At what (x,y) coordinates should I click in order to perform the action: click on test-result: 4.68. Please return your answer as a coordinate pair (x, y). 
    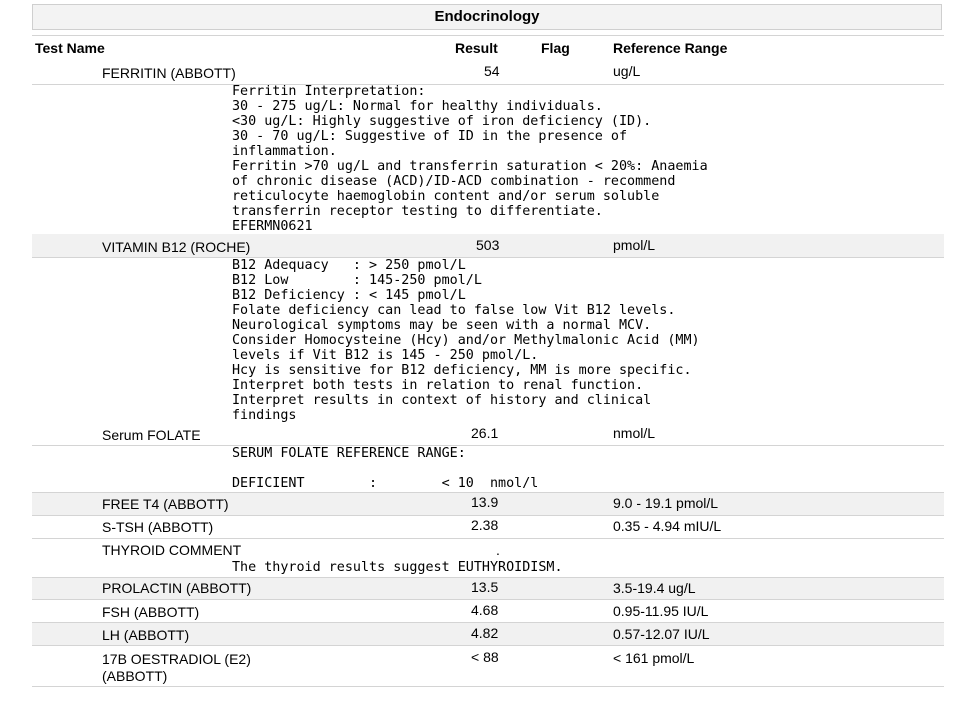
    Looking at the image, I should click on (485, 610).